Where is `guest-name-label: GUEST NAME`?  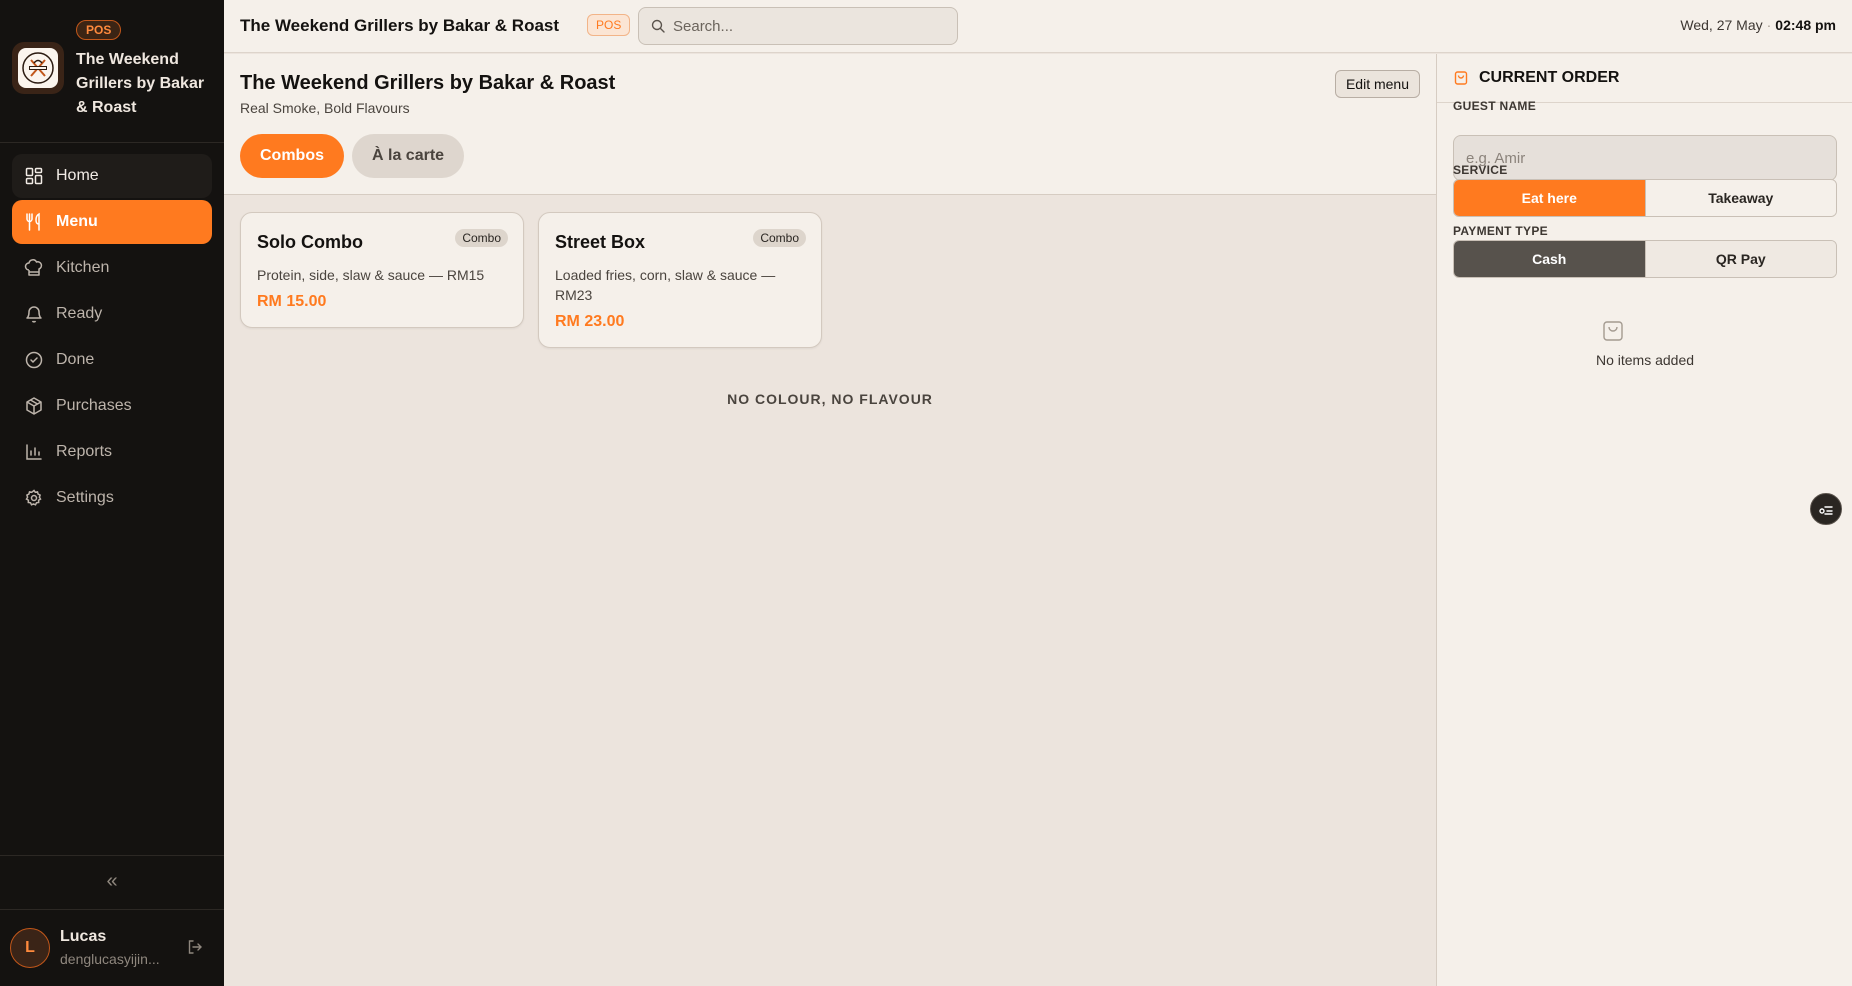
guest-name-label: GUEST NAME is located at coordinates (1495, 106).